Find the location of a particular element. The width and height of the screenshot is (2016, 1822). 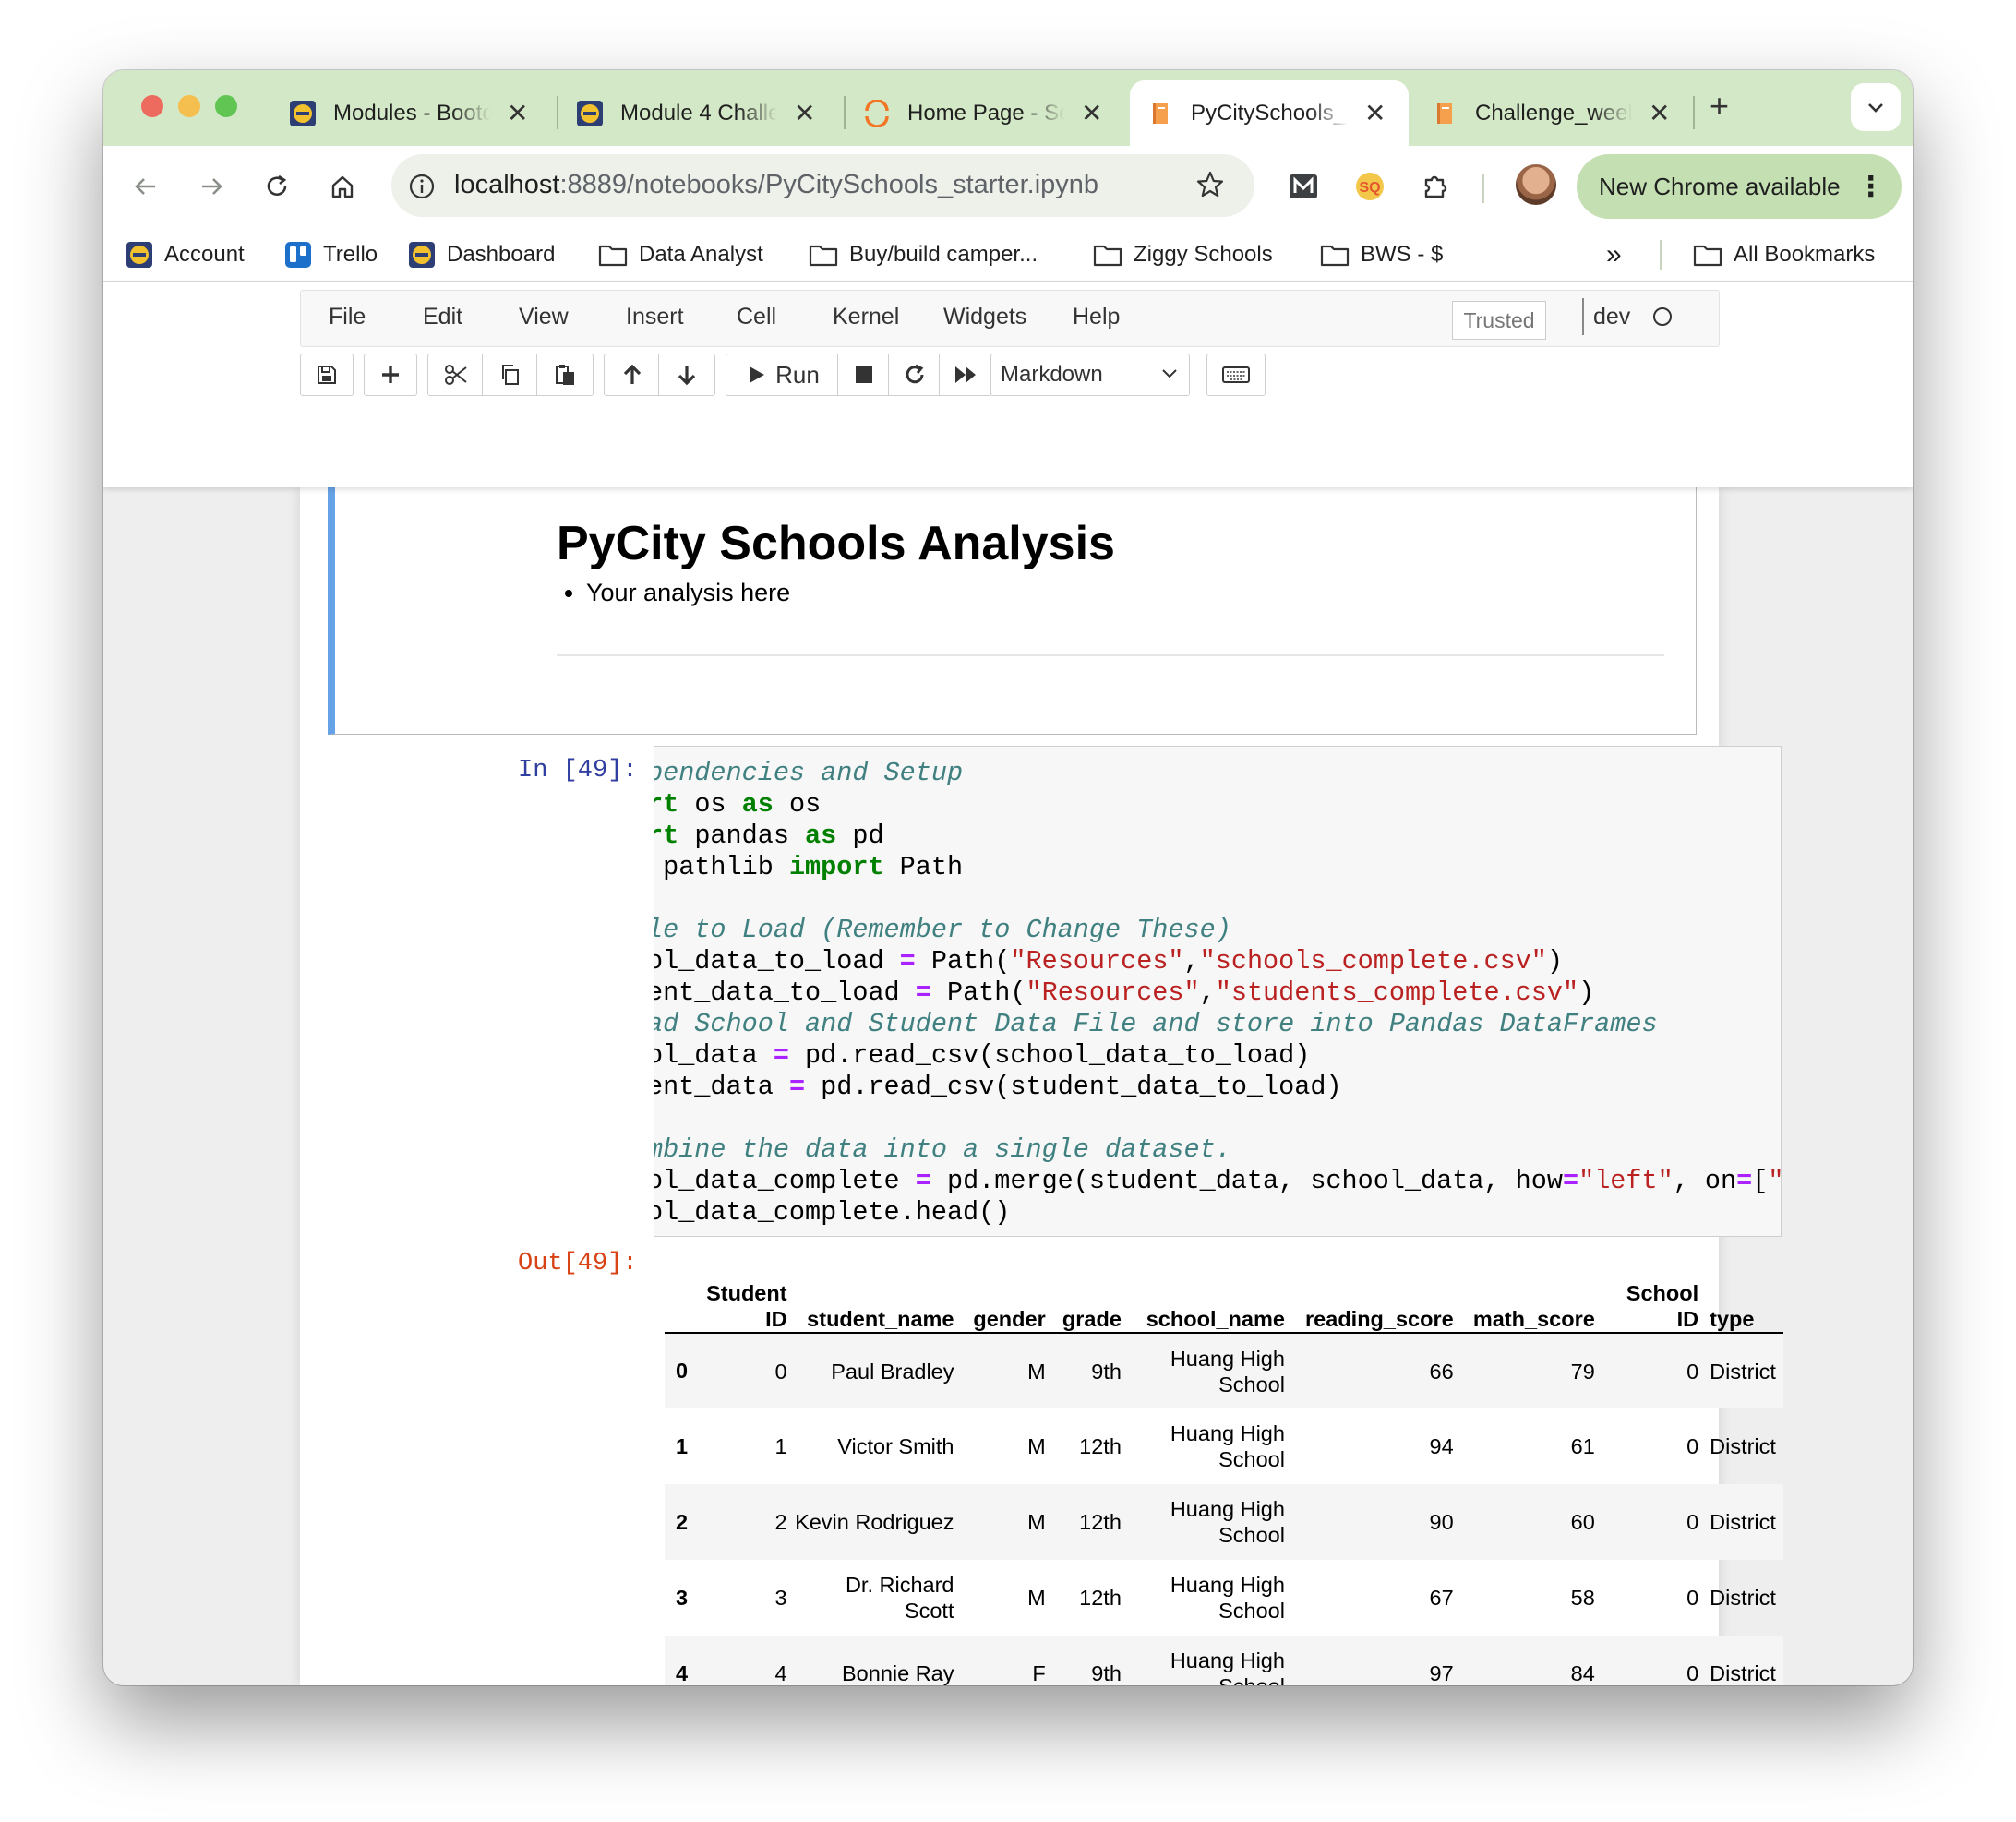

cell-grade: 12th is located at coordinates (1100, 1522).